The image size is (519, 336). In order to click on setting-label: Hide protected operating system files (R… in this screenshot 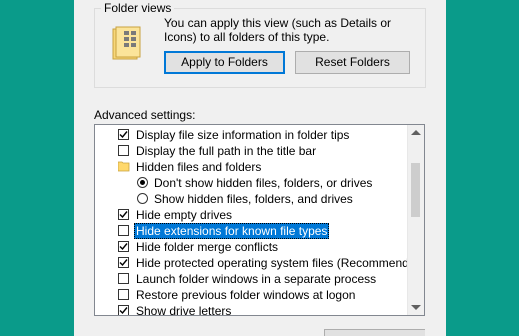, I will do `click(280, 263)`.